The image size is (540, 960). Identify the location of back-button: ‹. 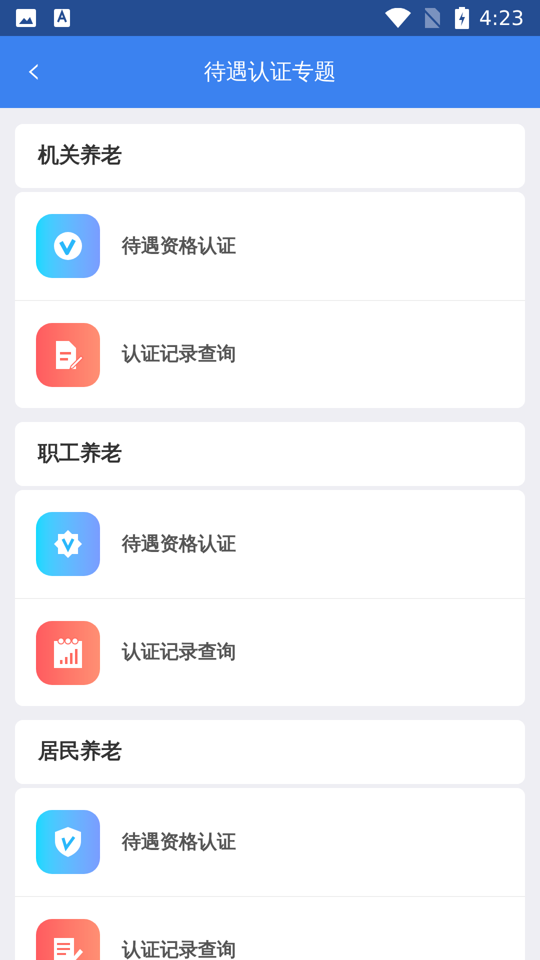
(34, 70).